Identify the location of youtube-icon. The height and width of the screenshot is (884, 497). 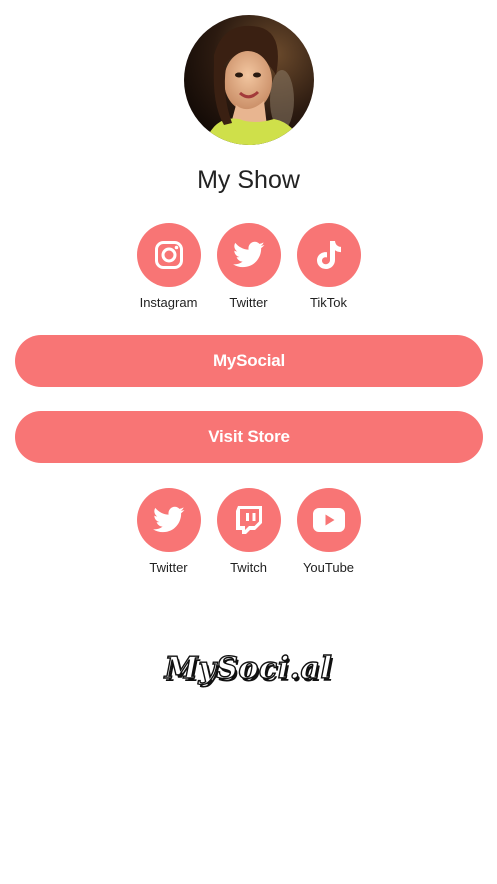
(328, 520).